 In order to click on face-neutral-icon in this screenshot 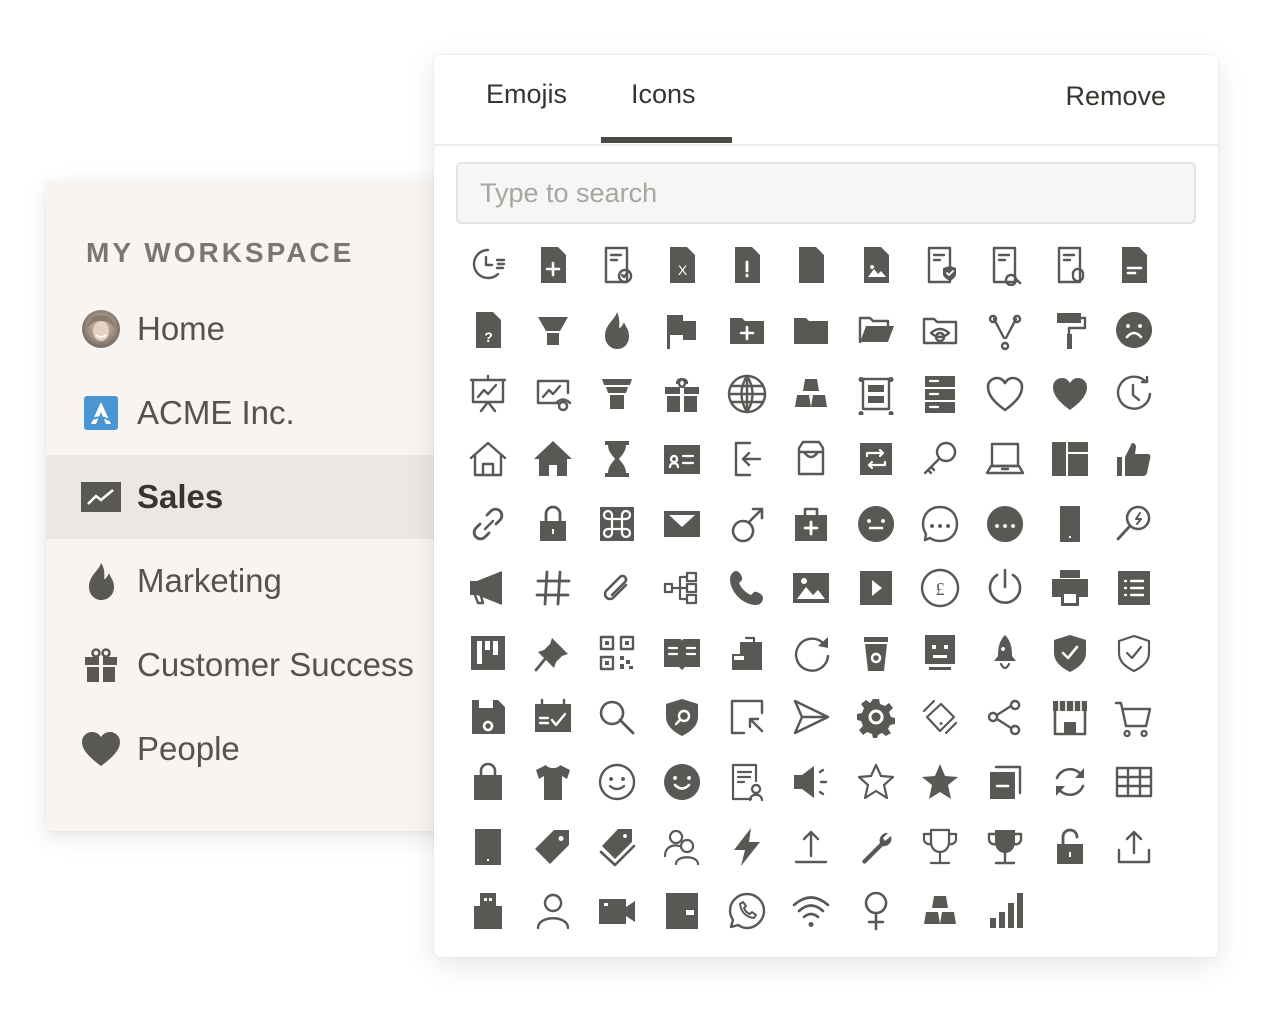, I will do `click(876, 523)`.